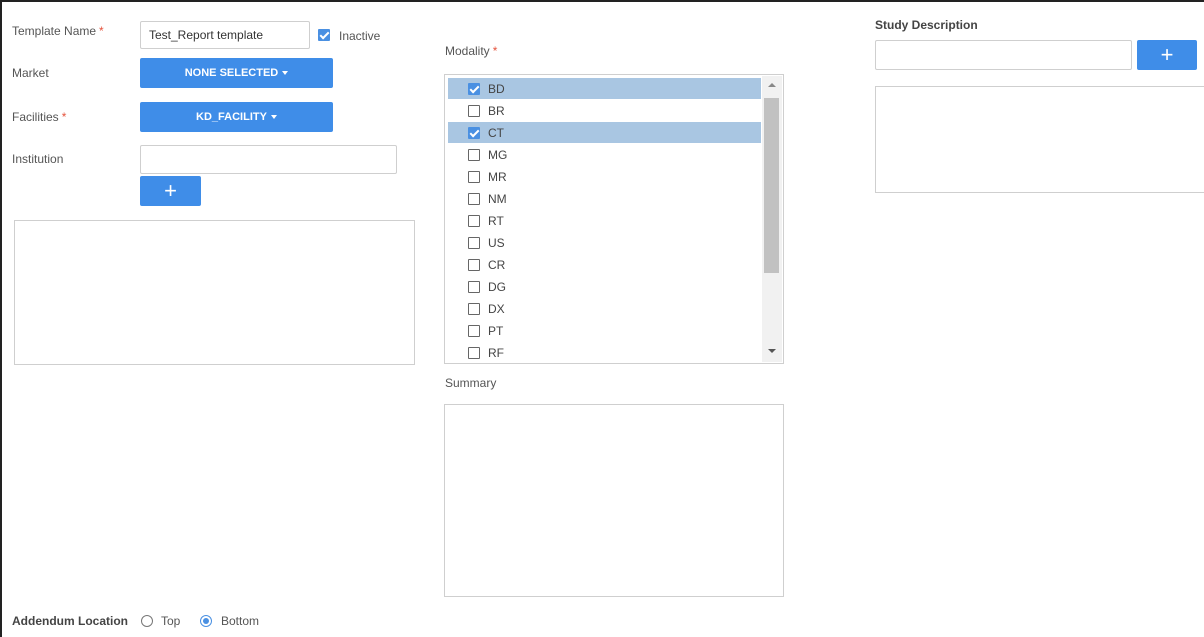 The height and width of the screenshot is (637, 1204). What do you see at coordinates (471, 383) in the screenshot?
I see `summary-label: Summary` at bounding box center [471, 383].